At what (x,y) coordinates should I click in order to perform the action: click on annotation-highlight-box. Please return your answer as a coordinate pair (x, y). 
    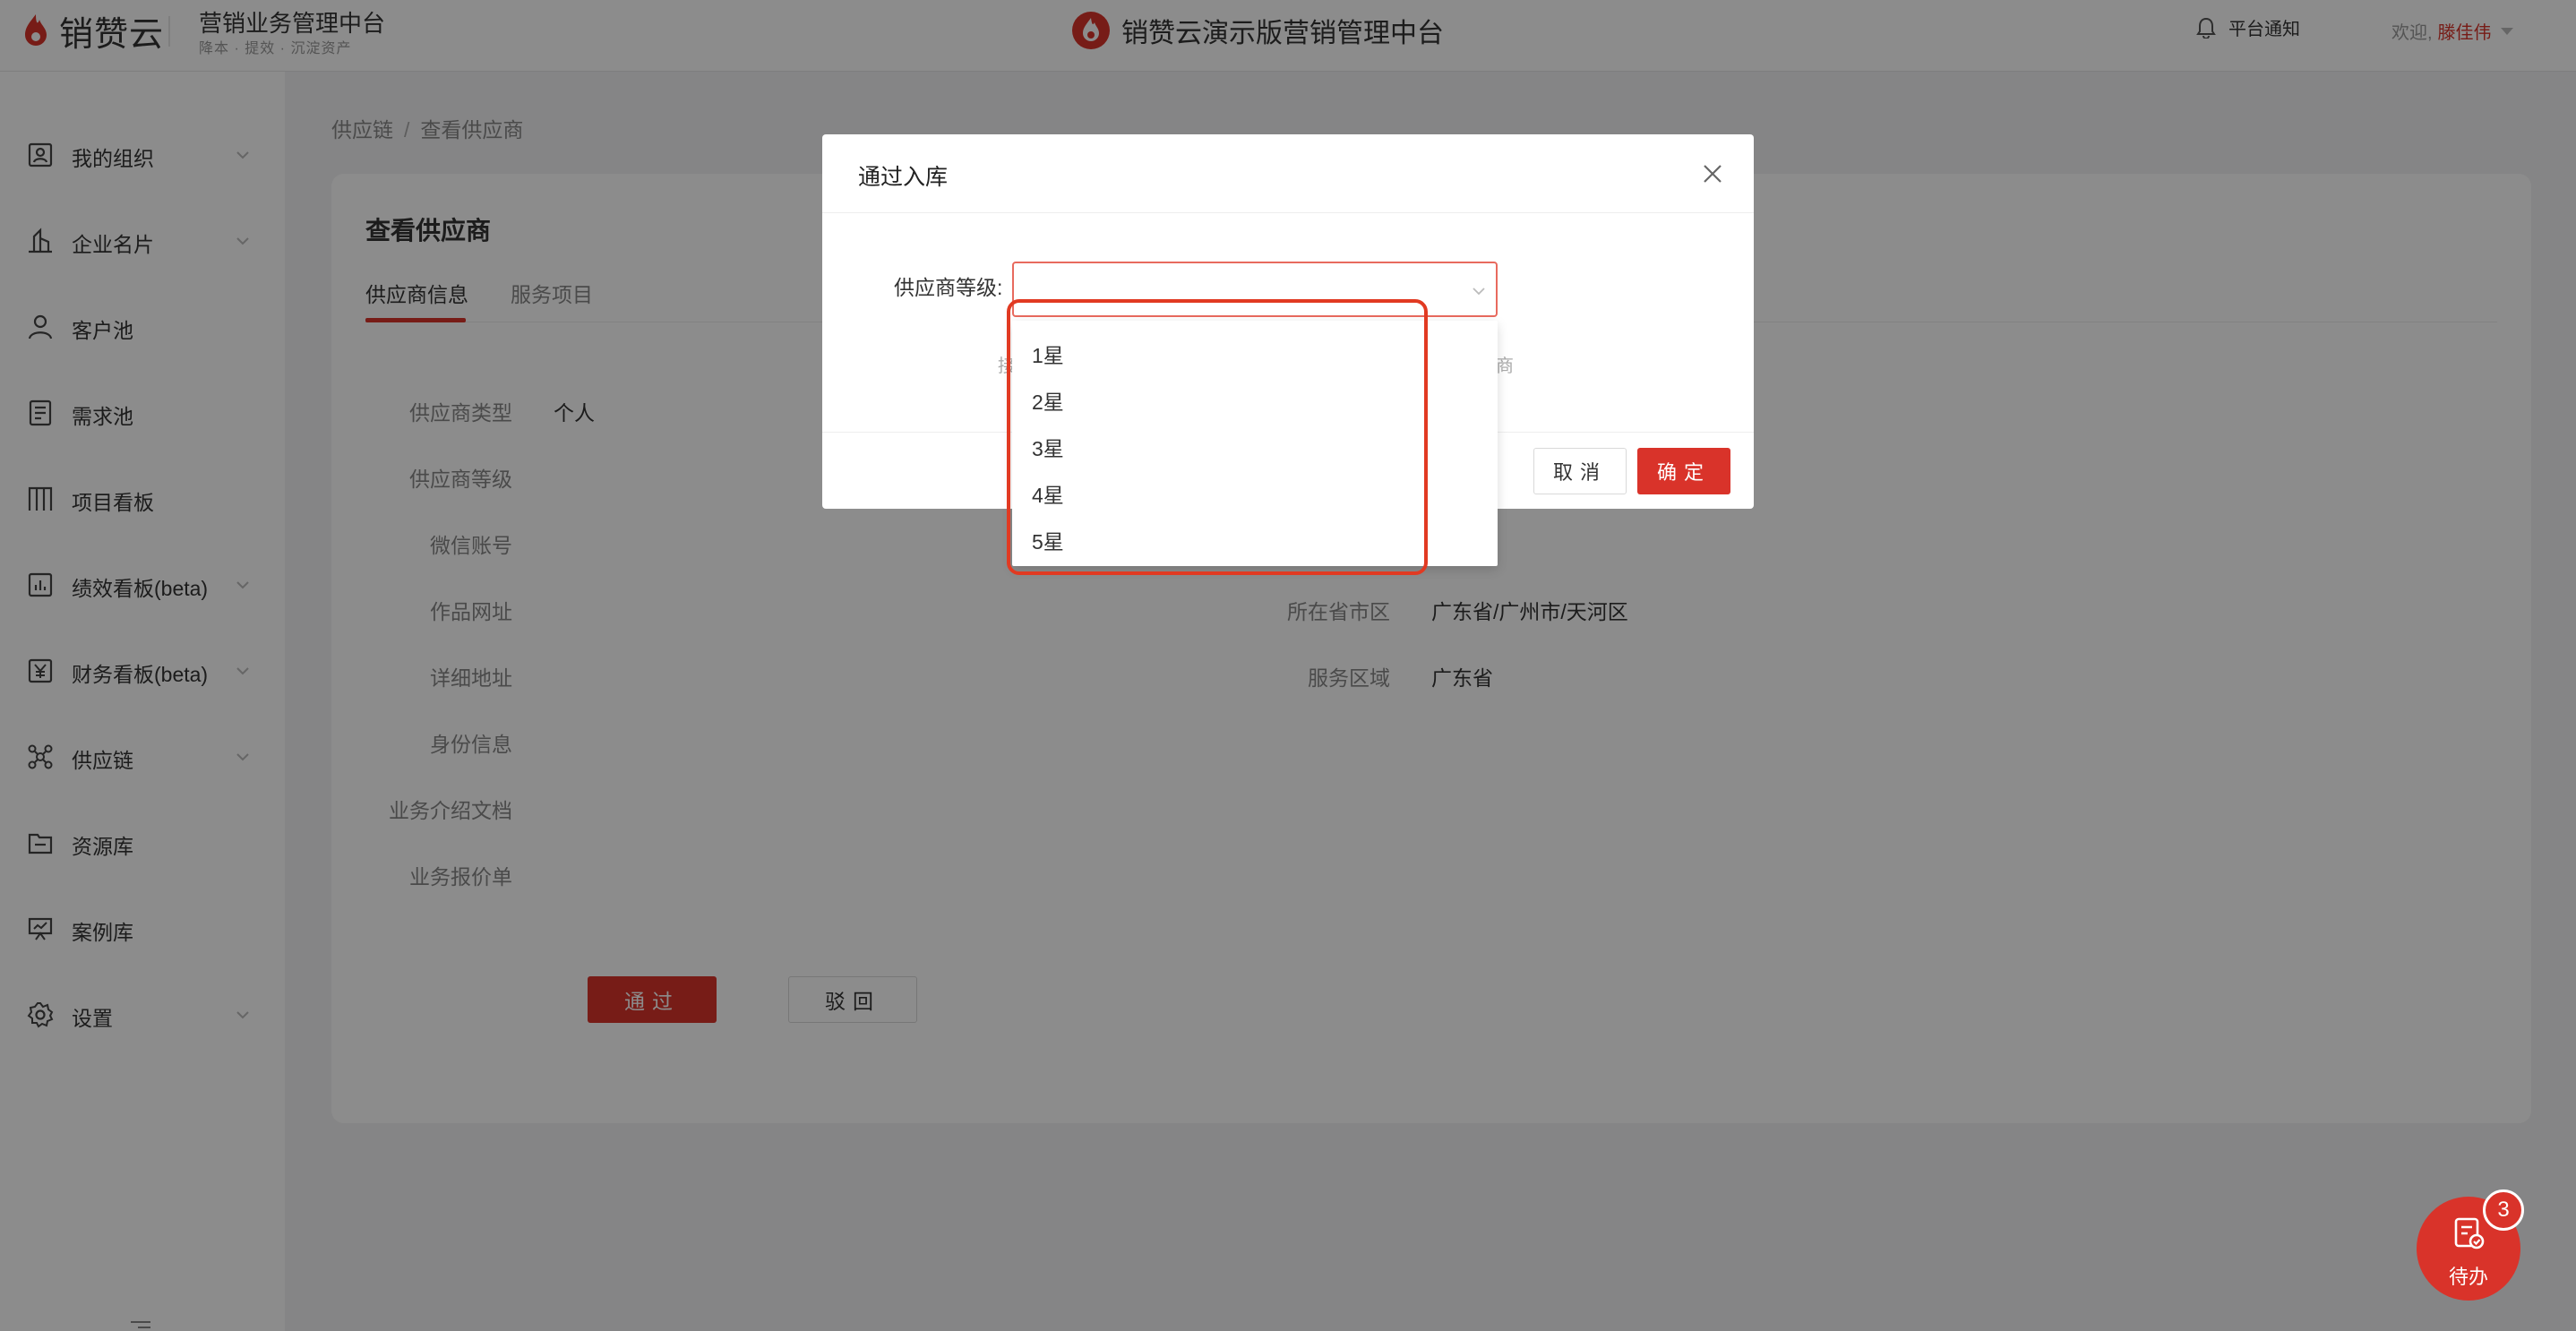
    Looking at the image, I should click on (1217, 437).